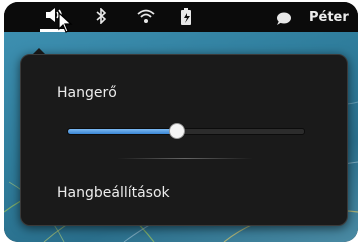  What do you see at coordinates (187, 19) in the screenshot?
I see `battery-icon` at bounding box center [187, 19].